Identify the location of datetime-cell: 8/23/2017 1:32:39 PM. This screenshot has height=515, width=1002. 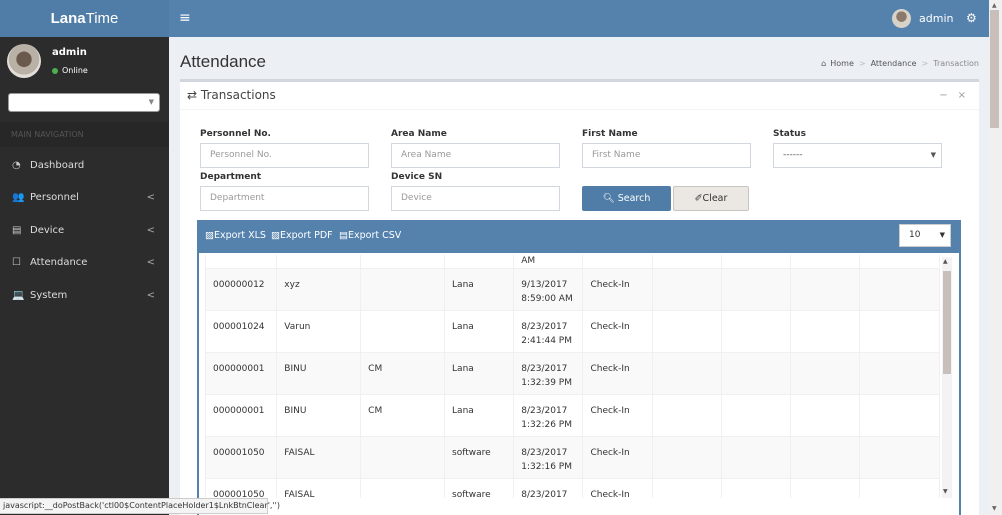
(548, 373).